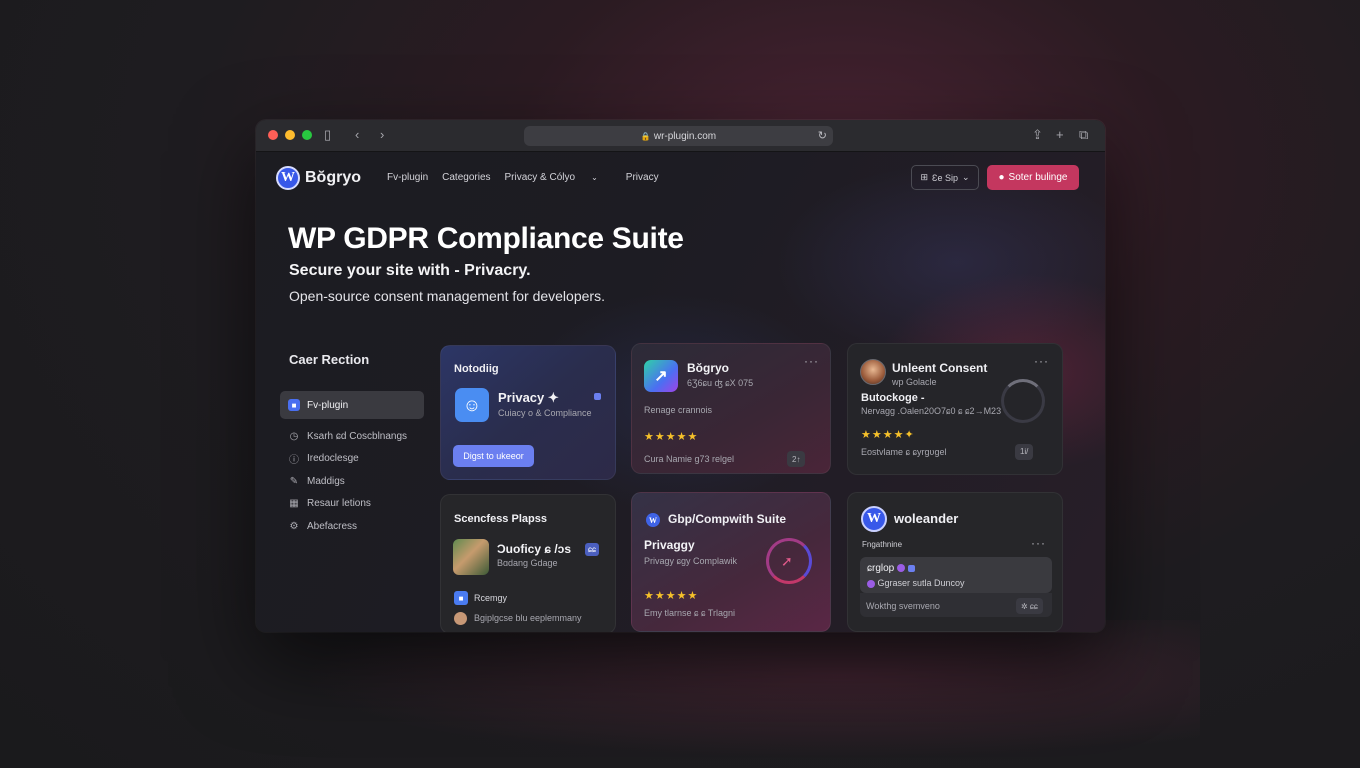 The image size is (1360, 768). What do you see at coordinates (357, 436) in the screenshot?
I see `sidebar-item-label: Ksarh ɕd Coscblnangs` at bounding box center [357, 436].